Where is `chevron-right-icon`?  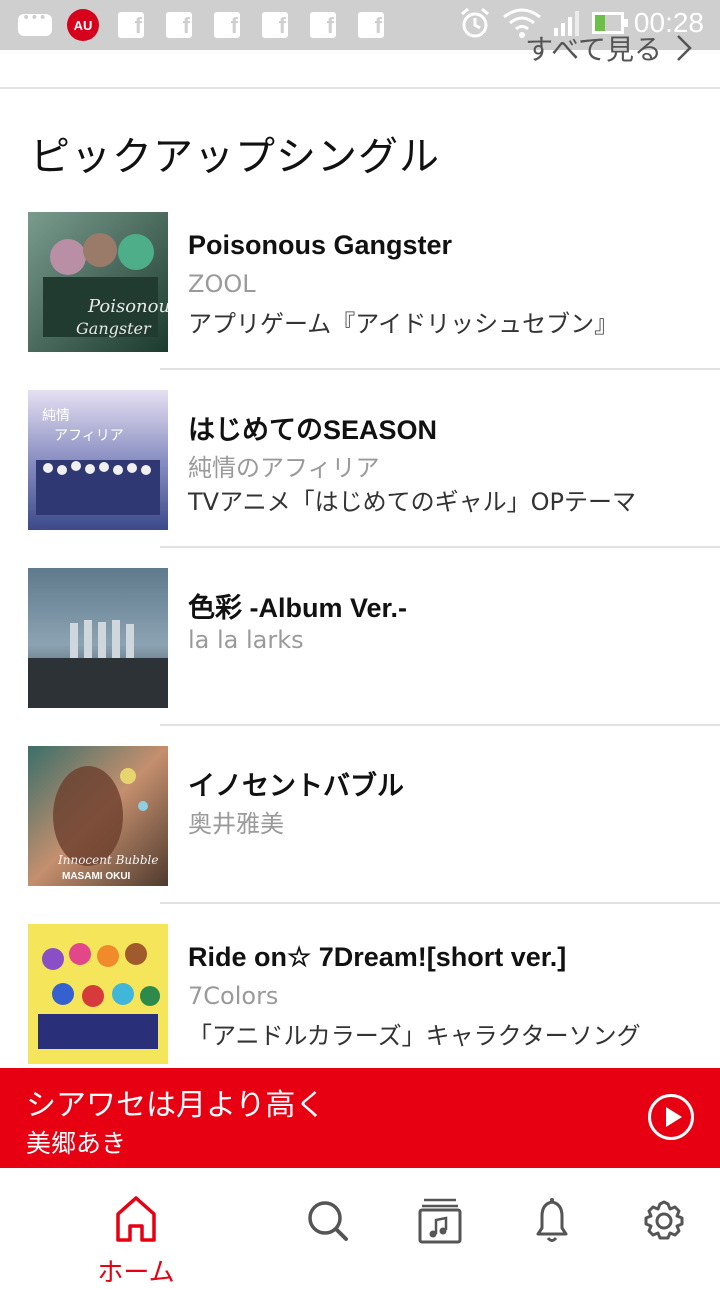
chevron-right-icon is located at coordinates (684, 48).